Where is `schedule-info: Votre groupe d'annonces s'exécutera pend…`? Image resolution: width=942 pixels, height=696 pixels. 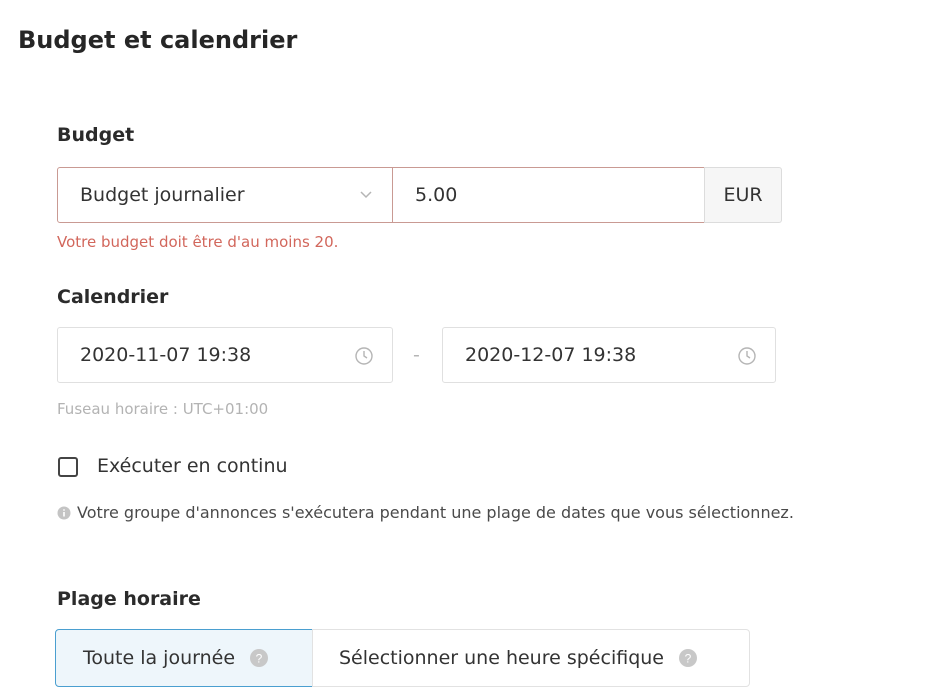
schedule-info: Votre groupe d'annonces s'exécutera pend… is located at coordinates (425, 512).